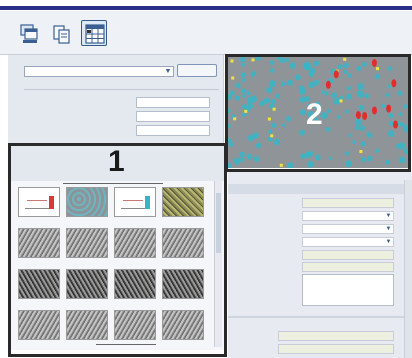 This screenshot has height=358, width=412. I want to click on grid-table-icon, so click(95, 34).